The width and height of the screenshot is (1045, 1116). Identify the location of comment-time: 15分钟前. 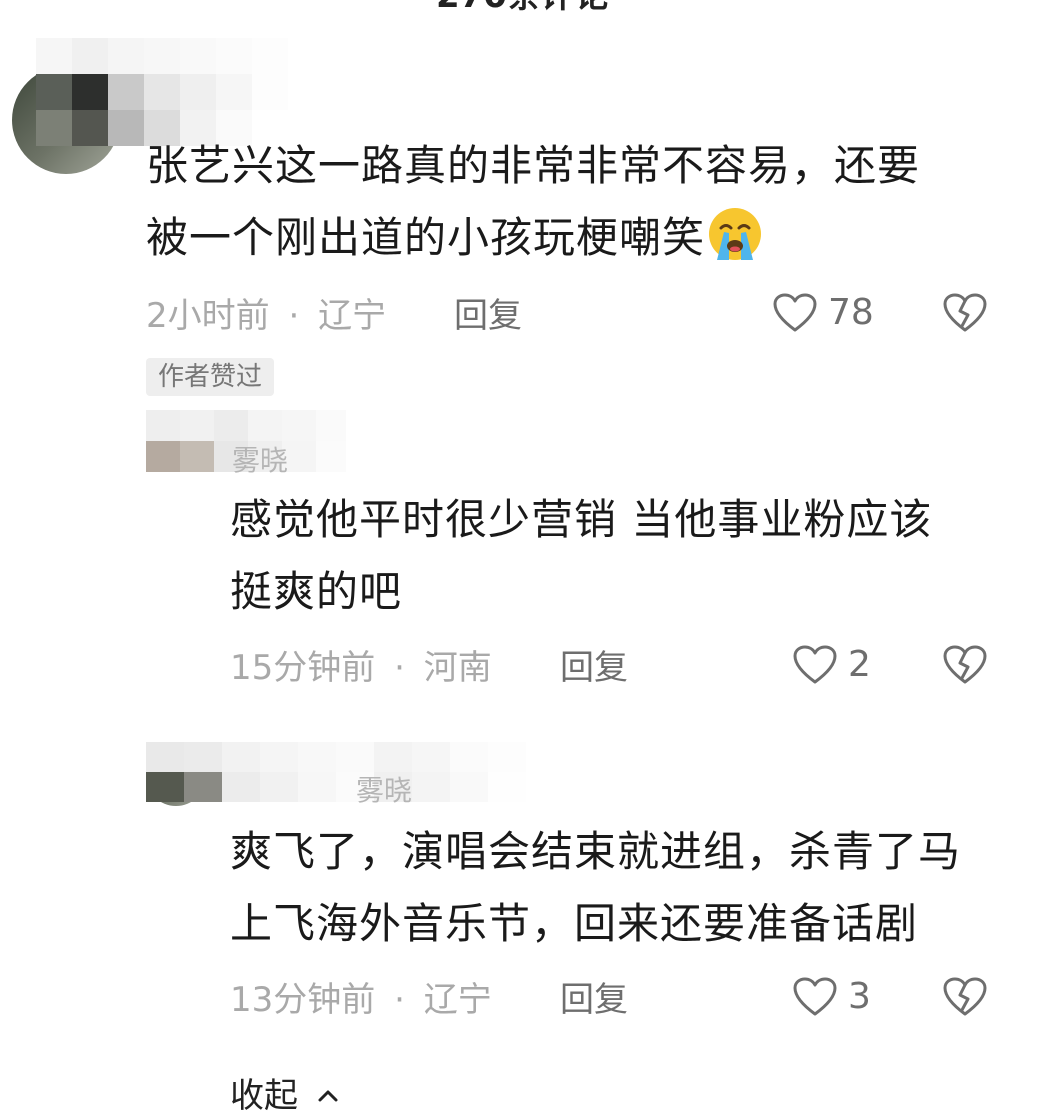
(303, 668).